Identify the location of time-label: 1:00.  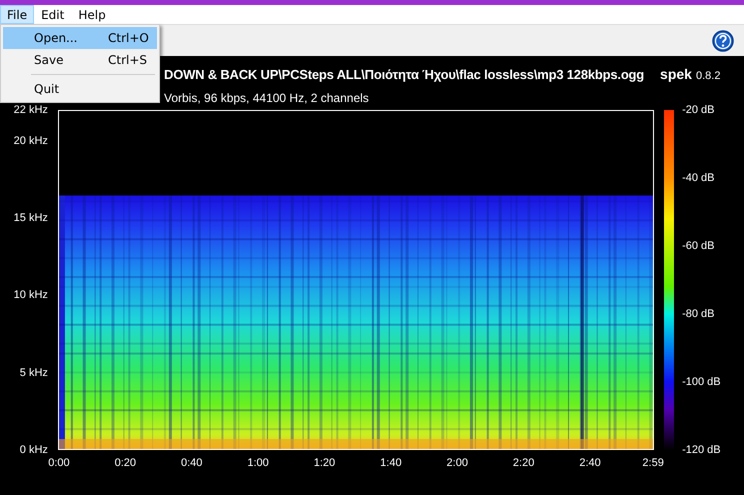
(258, 463).